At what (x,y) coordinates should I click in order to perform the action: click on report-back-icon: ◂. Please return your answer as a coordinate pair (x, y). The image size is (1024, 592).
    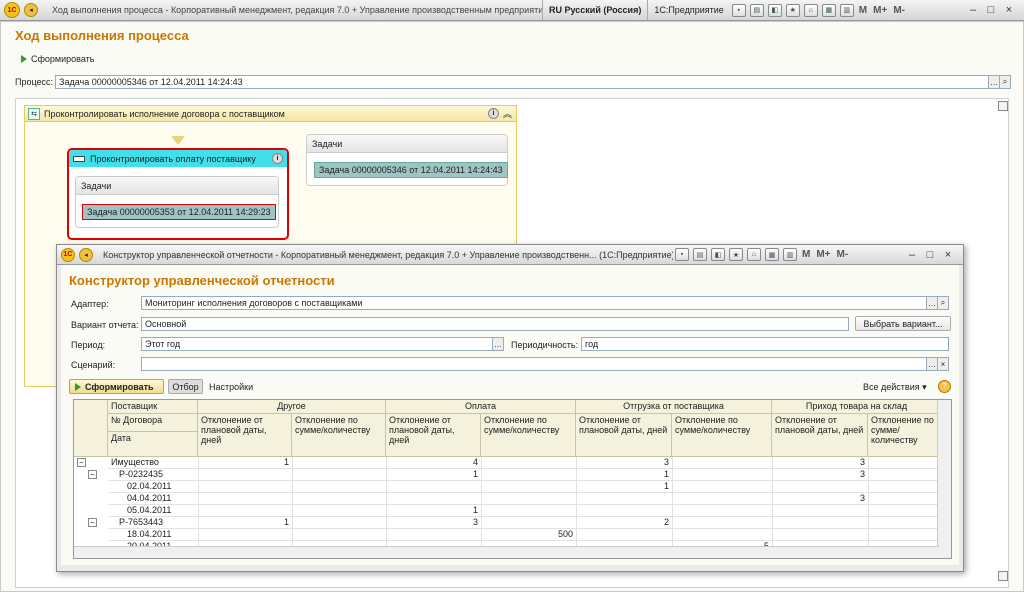
    Looking at the image, I should click on (86, 254).